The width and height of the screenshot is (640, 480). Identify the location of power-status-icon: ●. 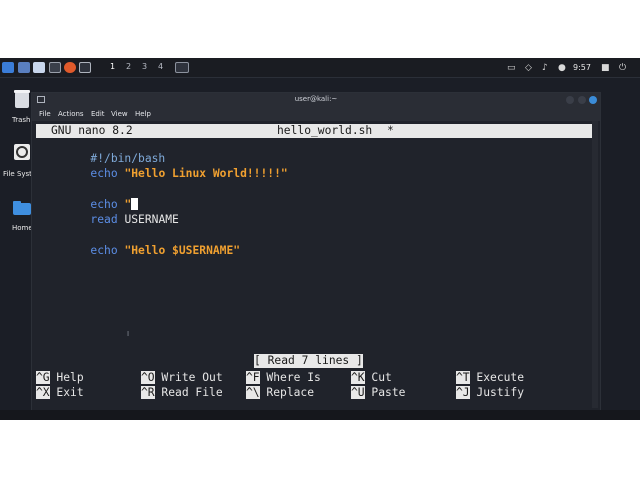
(562, 68).